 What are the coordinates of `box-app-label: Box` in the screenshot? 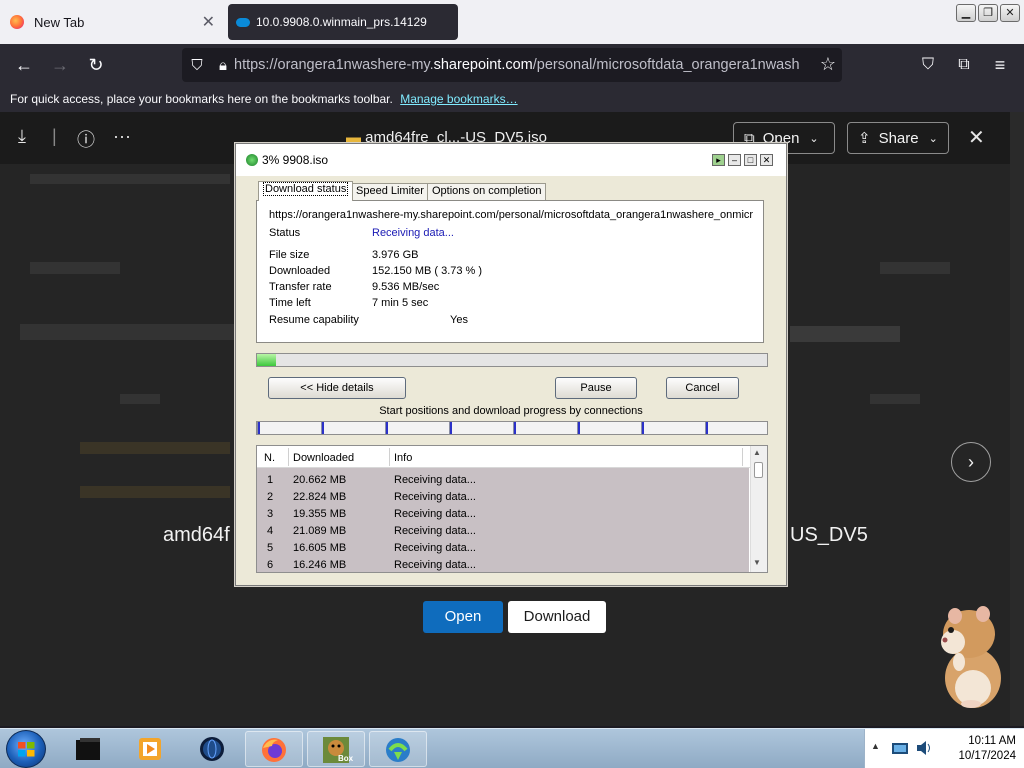 It's located at (346, 758).